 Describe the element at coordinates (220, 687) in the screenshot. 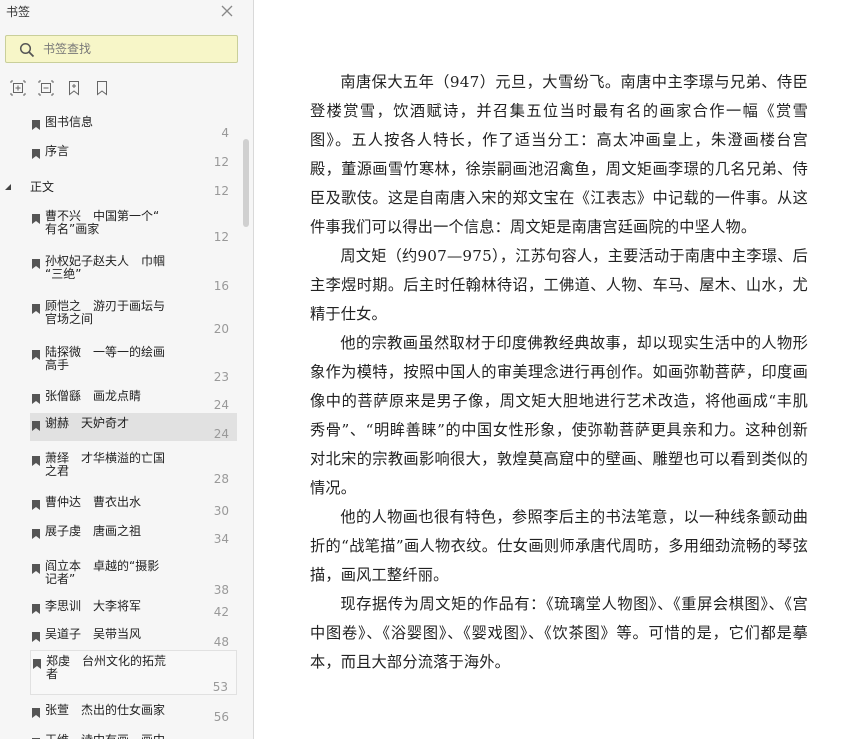

I see `bookmark-page-number: 53` at that location.